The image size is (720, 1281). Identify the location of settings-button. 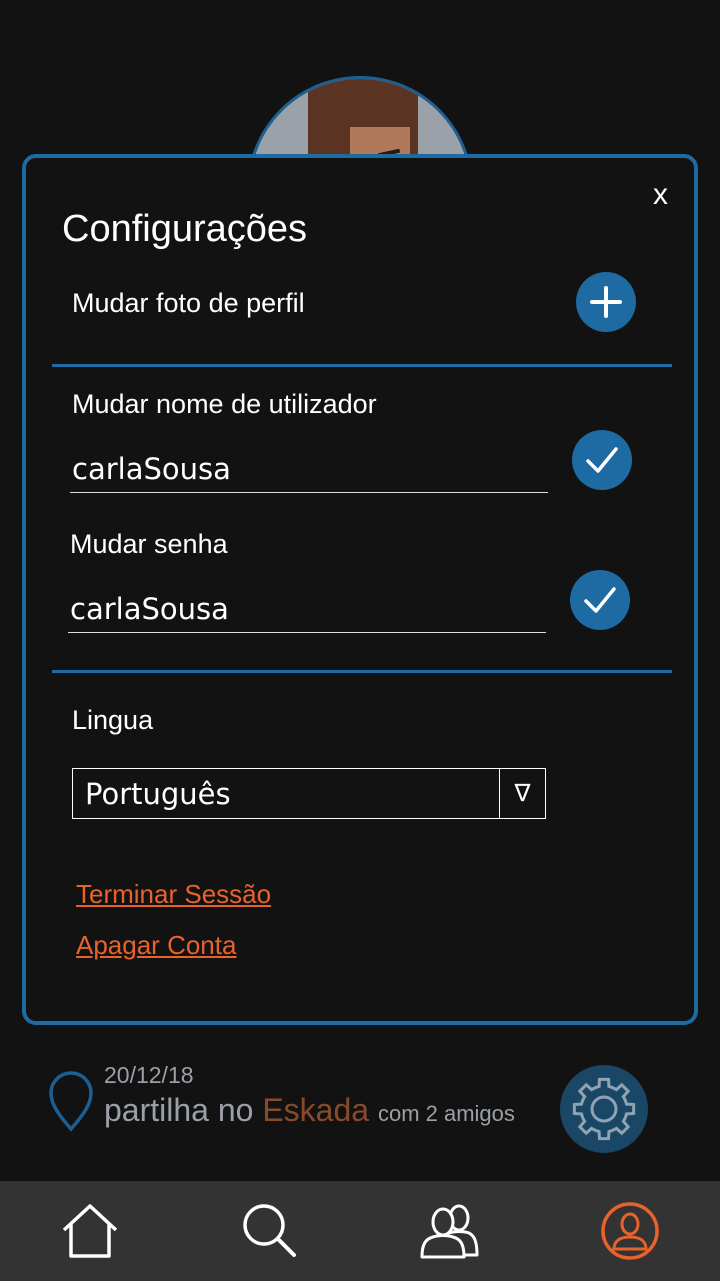
(604, 1109).